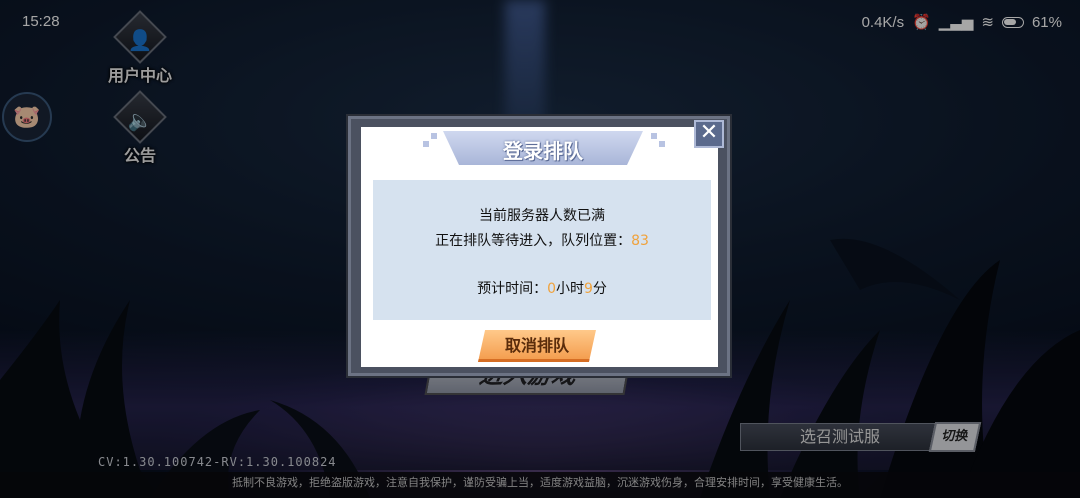 This screenshot has height=498, width=1080. What do you see at coordinates (599, 289) in the screenshot?
I see `minutes-unit: 分` at bounding box center [599, 289].